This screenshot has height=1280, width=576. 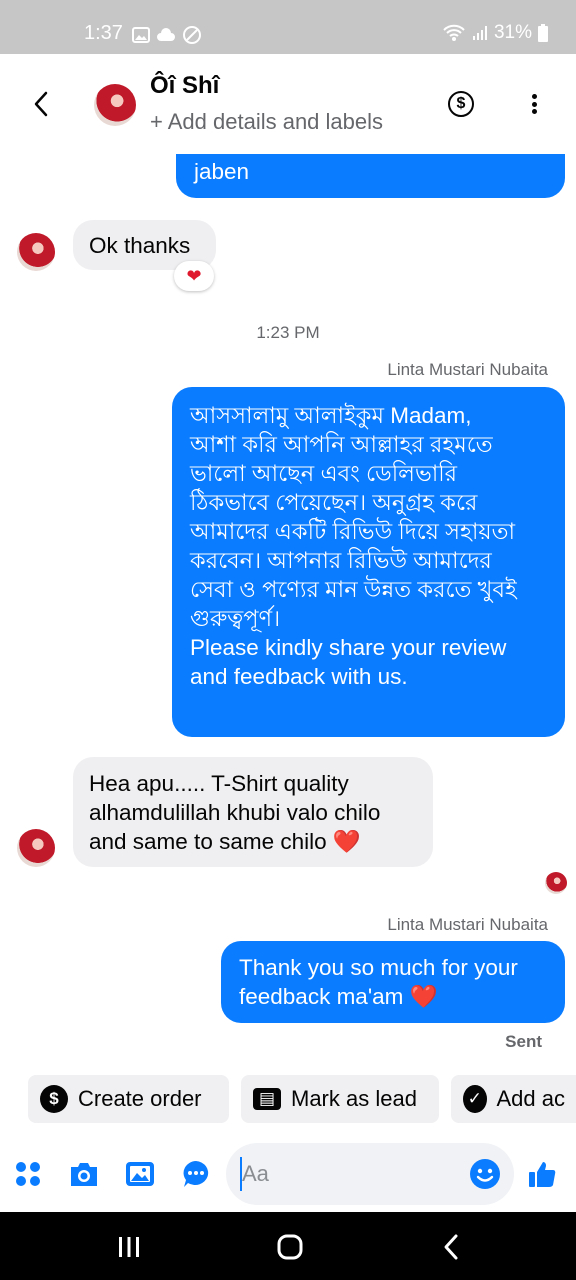 I want to click on gallery-button, so click(x=140, y=1174).